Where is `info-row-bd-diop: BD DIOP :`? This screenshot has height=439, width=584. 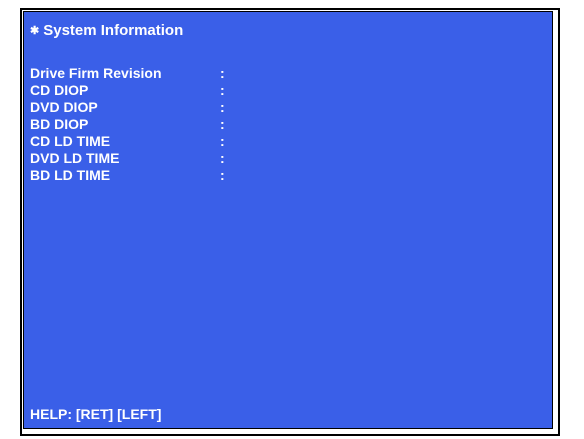 info-row-bd-diop: BD DIOP : is located at coordinates (131, 123).